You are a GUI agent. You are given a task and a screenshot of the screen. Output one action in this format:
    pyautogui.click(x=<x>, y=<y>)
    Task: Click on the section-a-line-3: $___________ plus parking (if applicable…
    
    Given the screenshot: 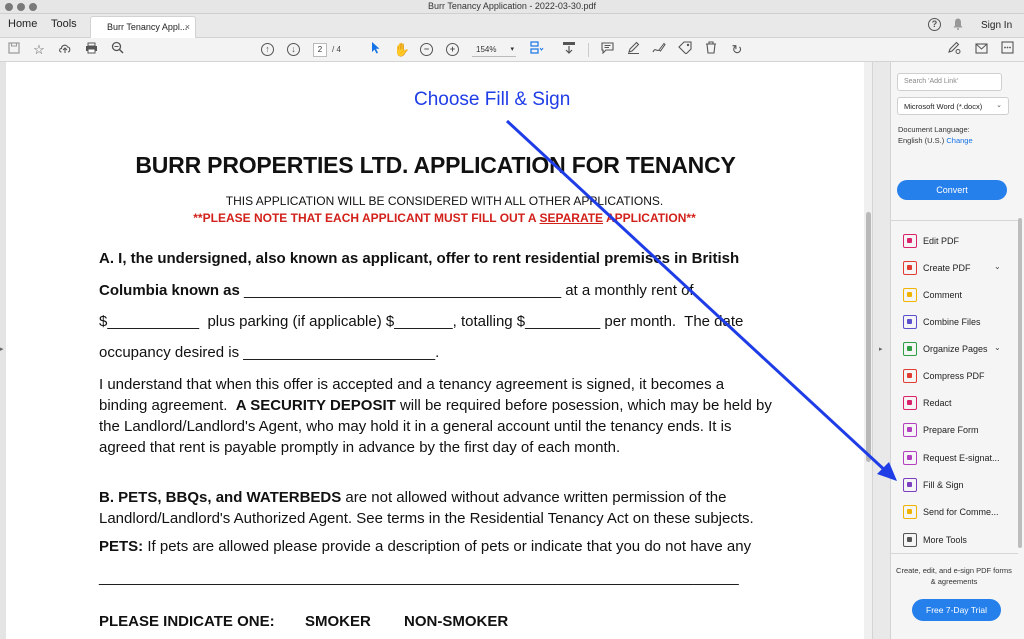 What is the action you would take?
    pyautogui.click(x=421, y=321)
    